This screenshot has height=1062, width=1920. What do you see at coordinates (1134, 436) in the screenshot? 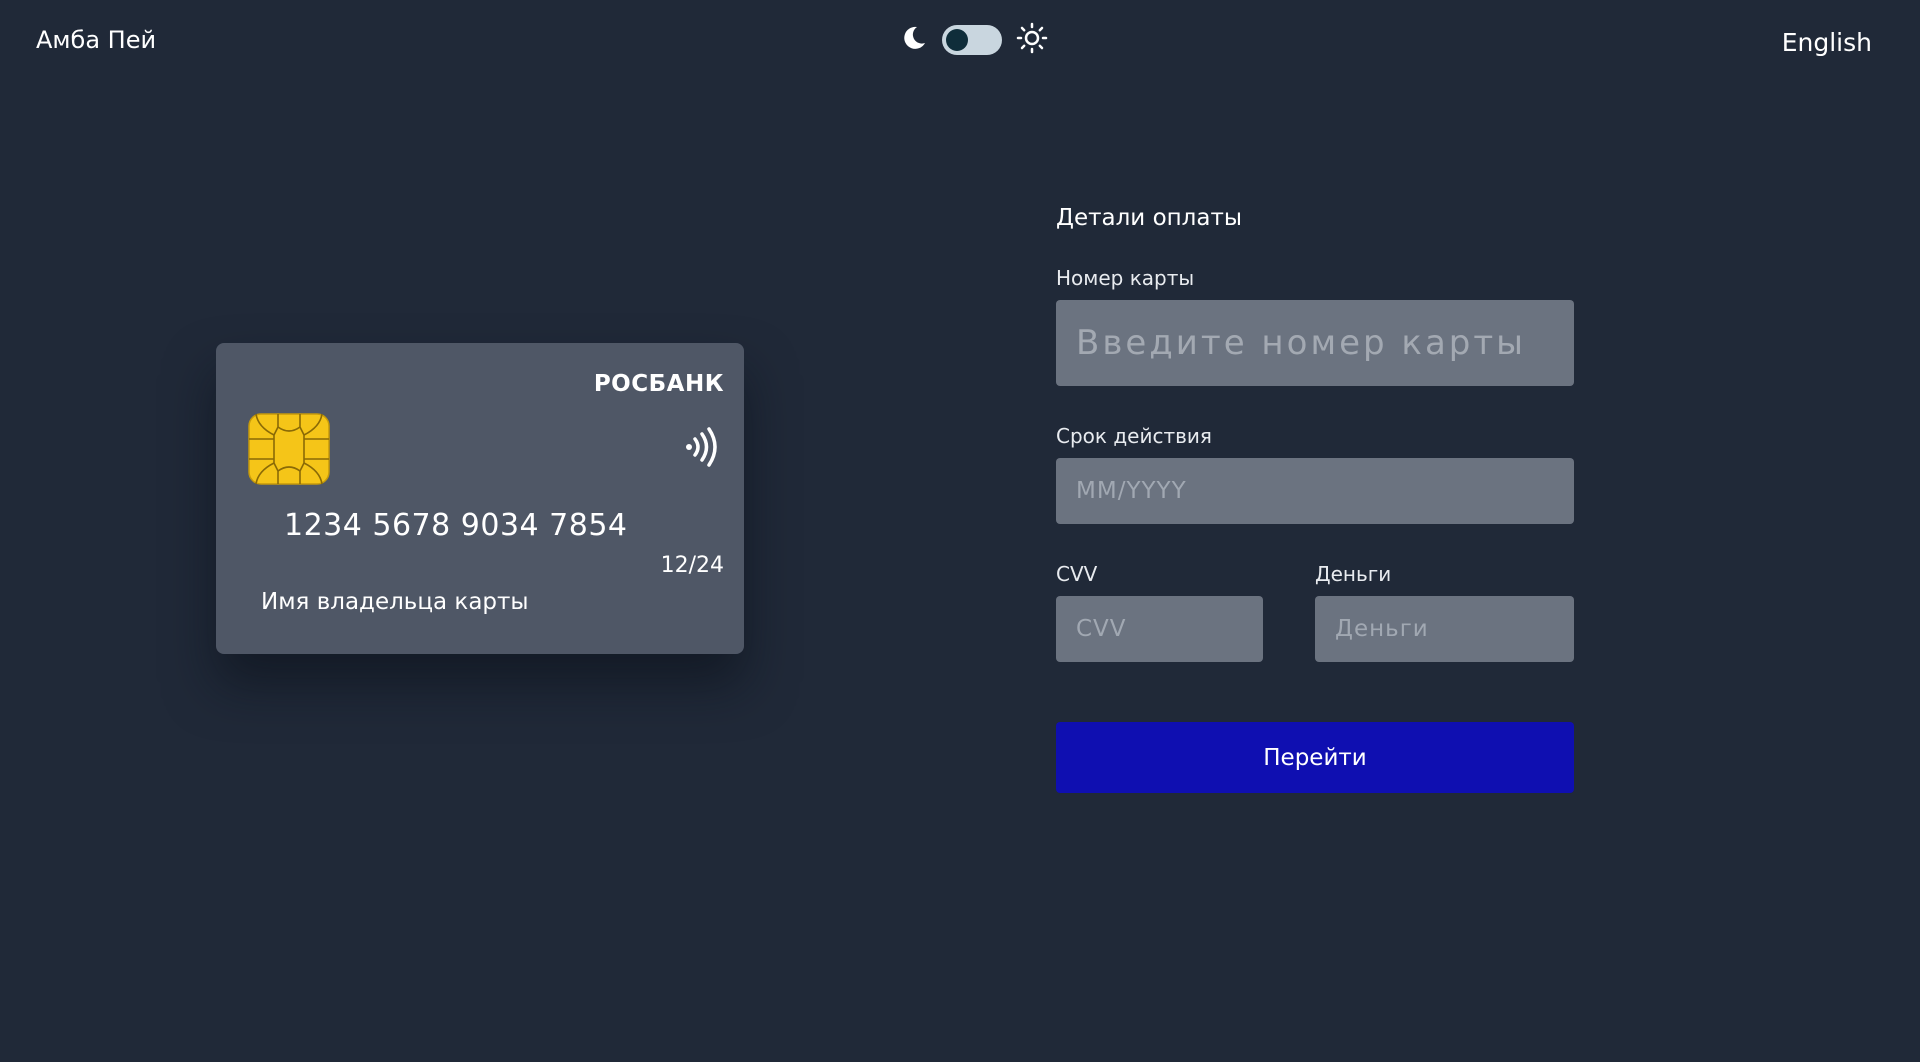
I see `expiry-label: Срок действия` at bounding box center [1134, 436].